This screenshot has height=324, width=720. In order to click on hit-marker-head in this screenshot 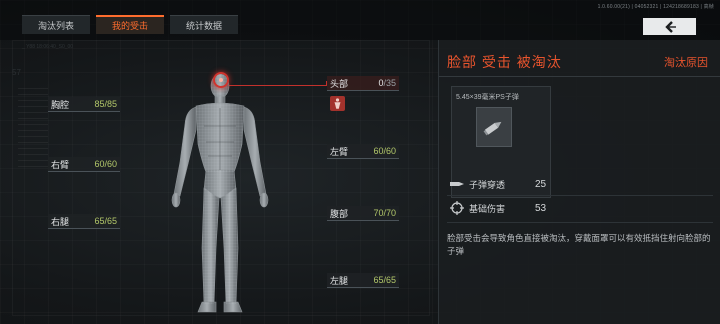, I will do `click(221, 80)`.